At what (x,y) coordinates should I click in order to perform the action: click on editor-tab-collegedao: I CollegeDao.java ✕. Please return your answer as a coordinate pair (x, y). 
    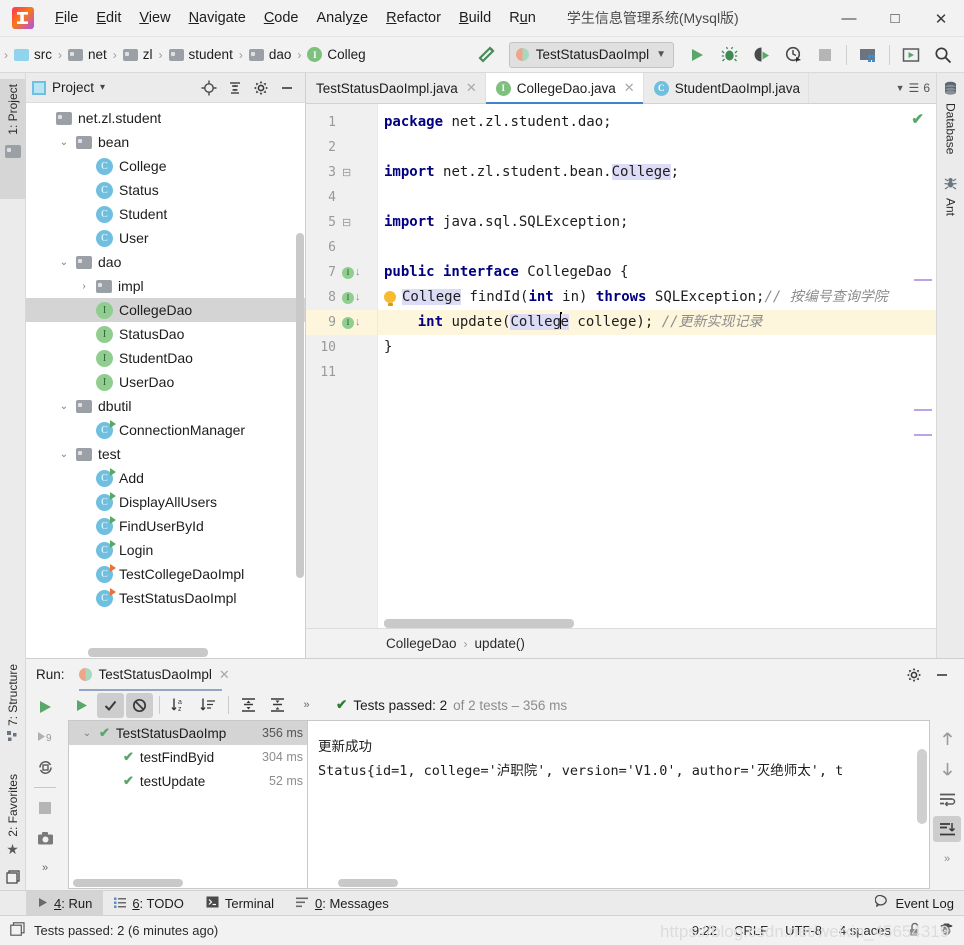
    Looking at the image, I should click on (564, 88).